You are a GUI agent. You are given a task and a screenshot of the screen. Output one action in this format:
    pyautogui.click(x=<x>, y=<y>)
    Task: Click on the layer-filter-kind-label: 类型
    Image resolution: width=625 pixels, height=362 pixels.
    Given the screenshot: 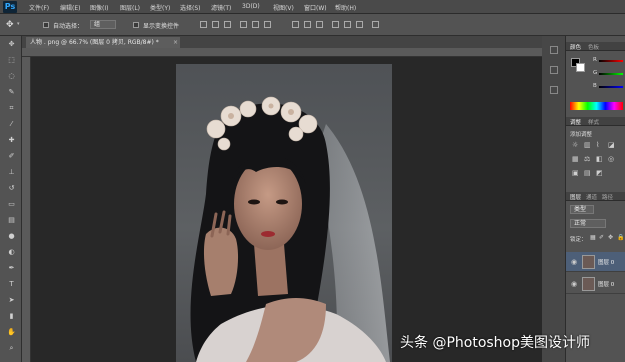 What is the action you would take?
    pyautogui.click(x=580, y=209)
    